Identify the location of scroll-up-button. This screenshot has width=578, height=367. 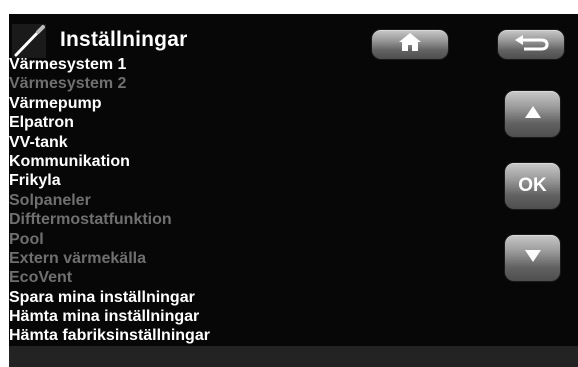
(532, 114).